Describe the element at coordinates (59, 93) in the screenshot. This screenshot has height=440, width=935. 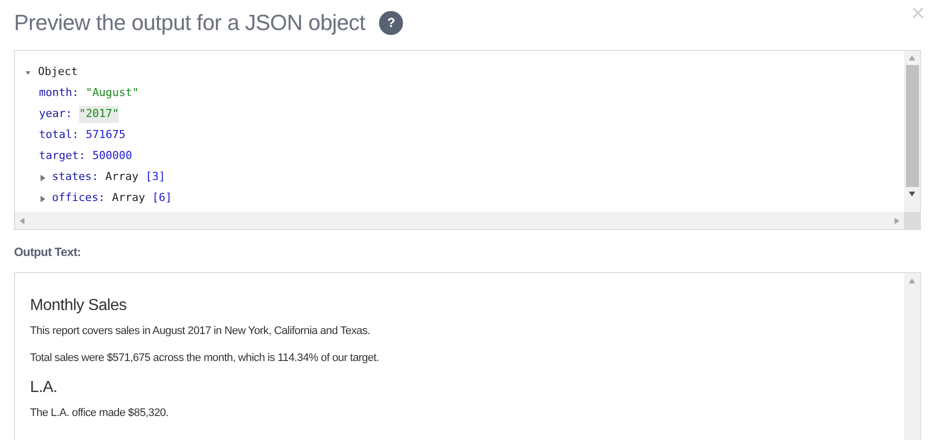
I see `property-key: month:` at that location.